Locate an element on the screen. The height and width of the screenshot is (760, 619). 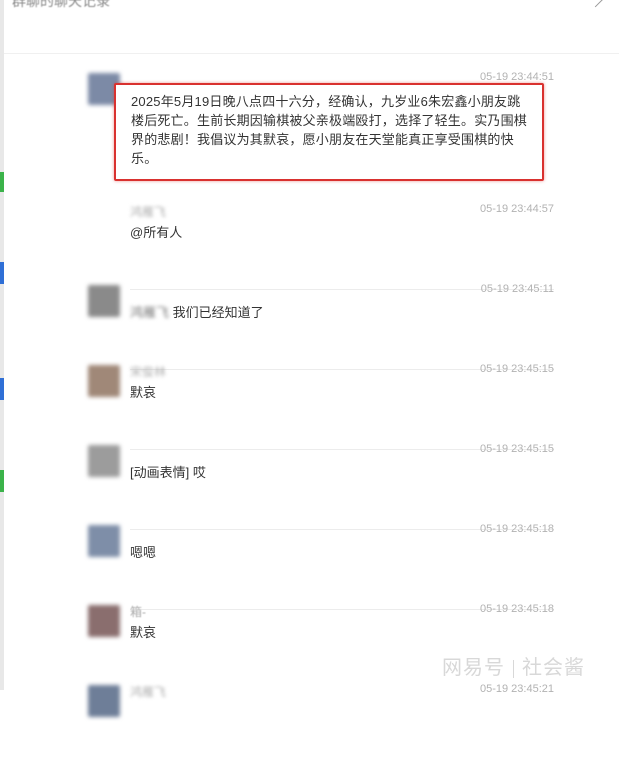
chat-message: 宋俊林 05-19 23:45:15 默哀 is located at coordinates (319, 405).